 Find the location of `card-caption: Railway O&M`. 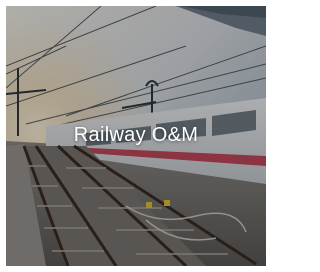

card-caption: Railway O&M is located at coordinates (136, 135).